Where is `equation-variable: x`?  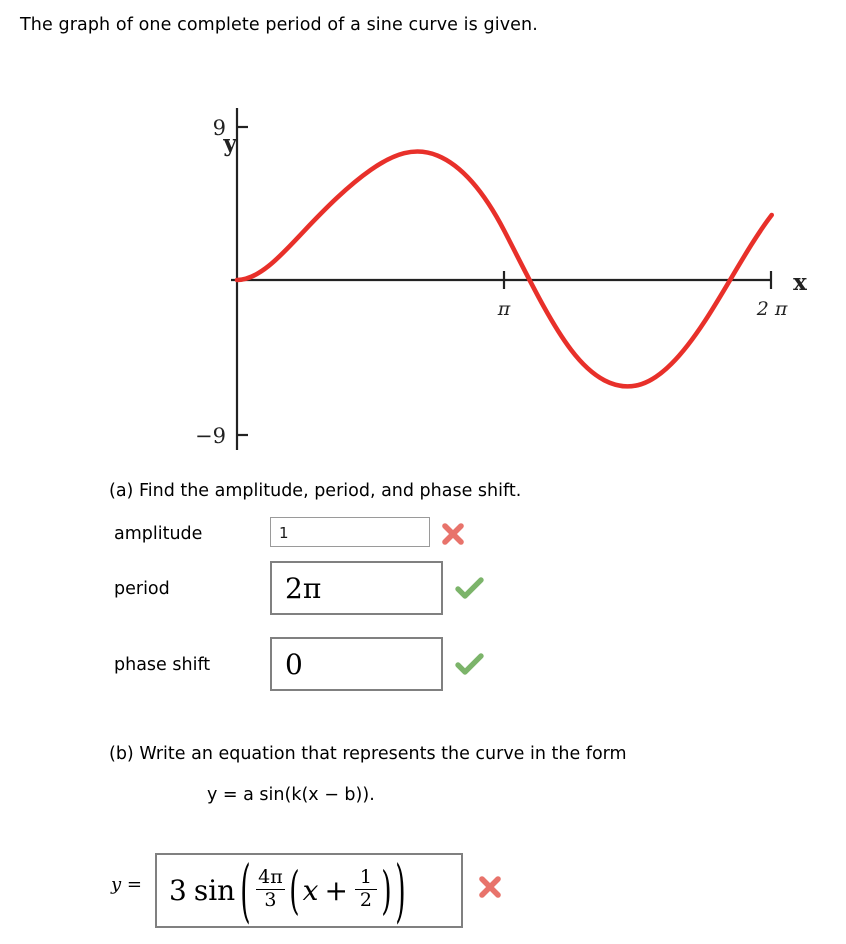
equation-variable: x is located at coordinates (310, 890).